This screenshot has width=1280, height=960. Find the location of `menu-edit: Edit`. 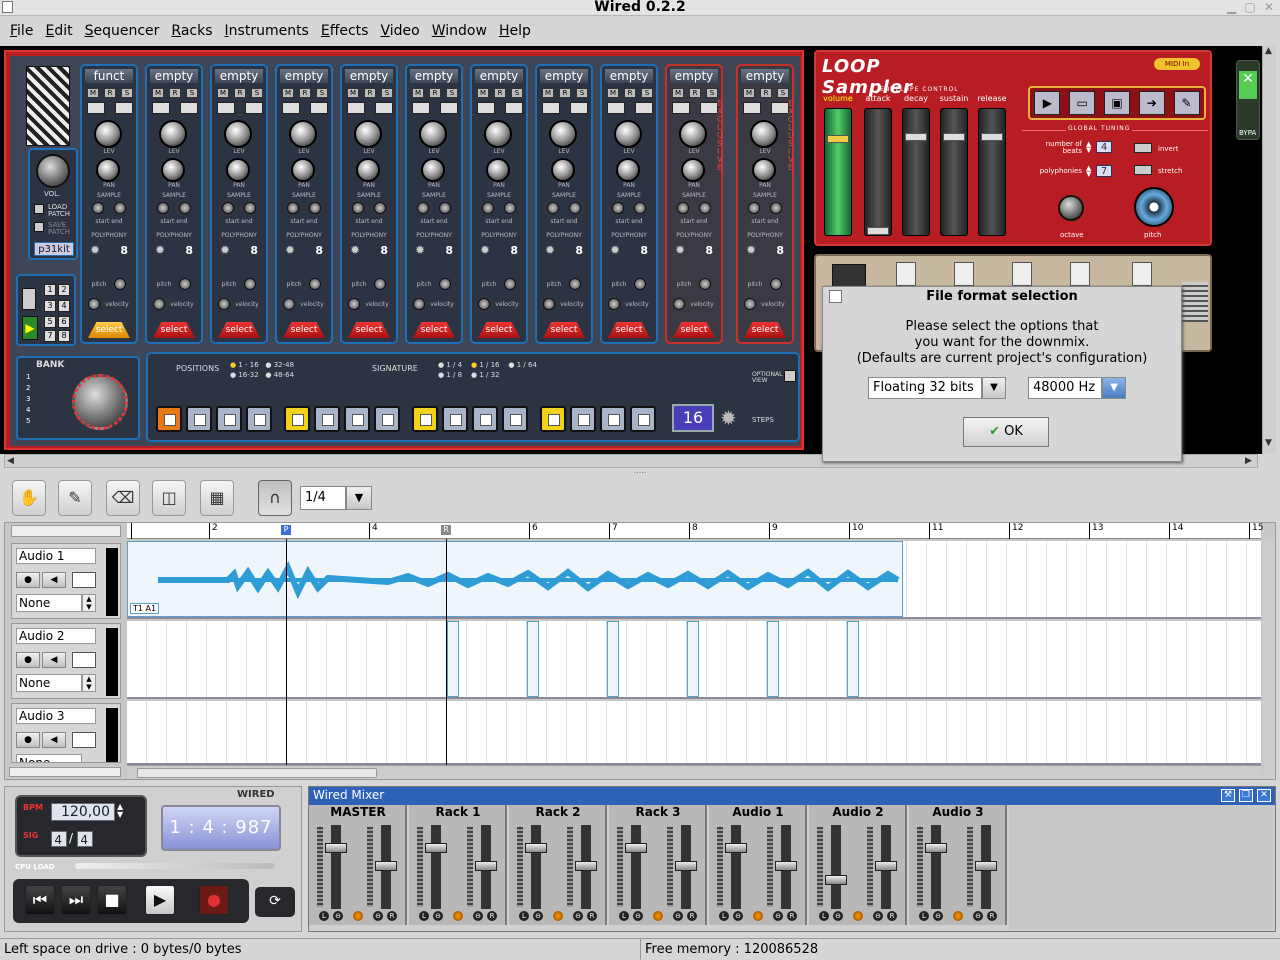

menu-edit: Edit is located at coordinates (58, 31).